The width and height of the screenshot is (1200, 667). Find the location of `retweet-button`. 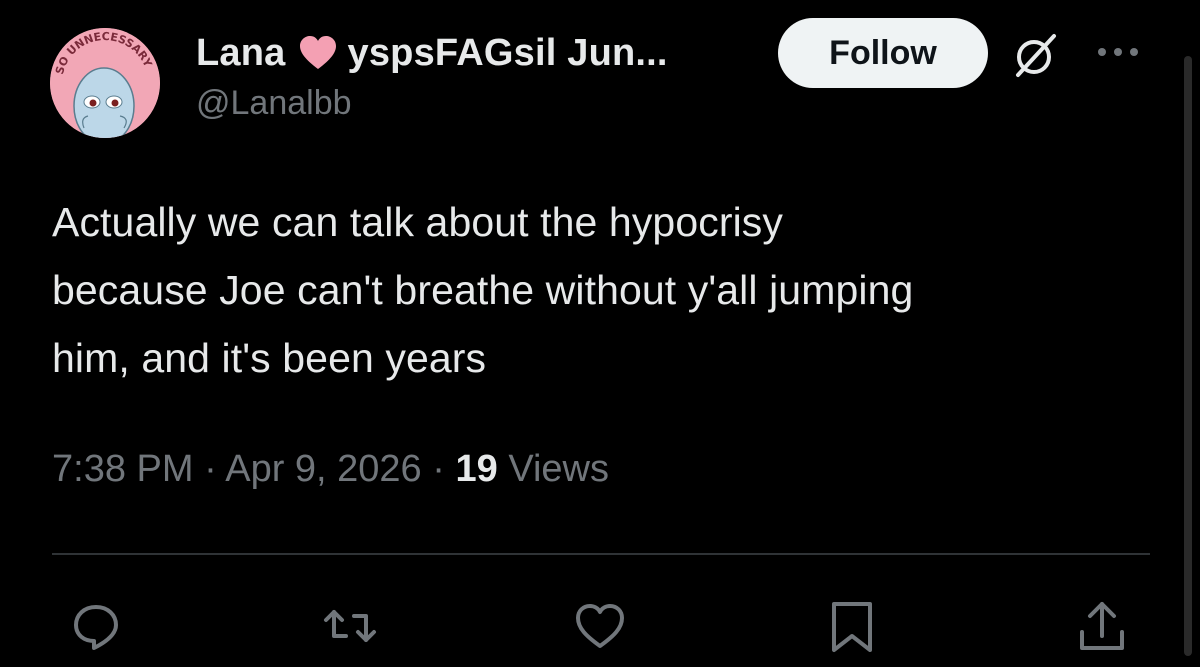

retweet-button is located at coordinates (350, 626).